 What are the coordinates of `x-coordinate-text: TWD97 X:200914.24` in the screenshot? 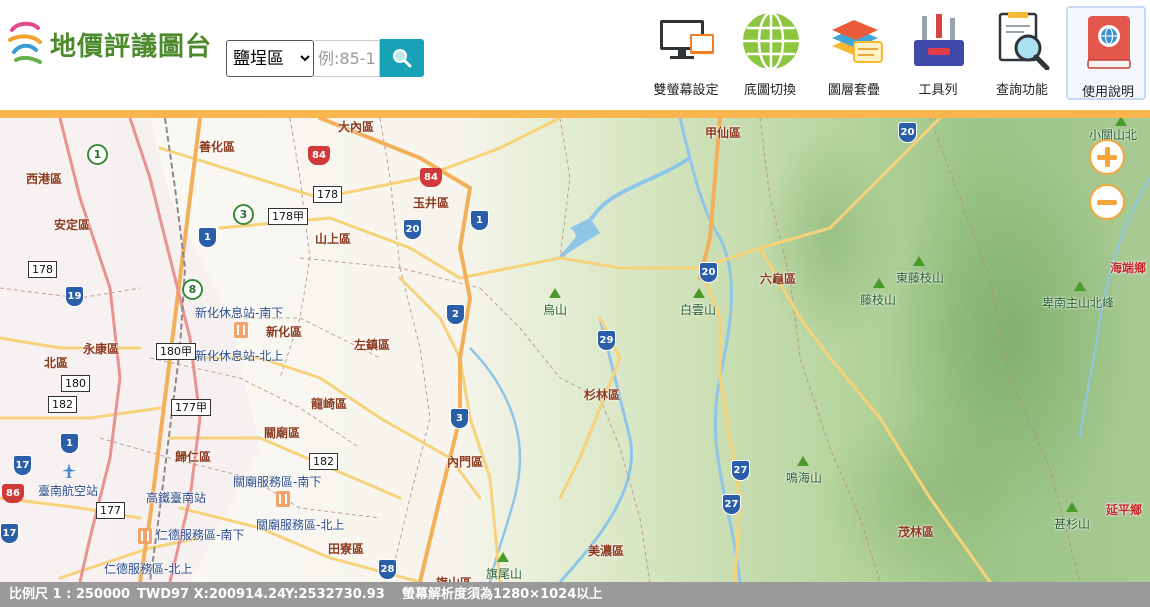 It's located at (212, 594).